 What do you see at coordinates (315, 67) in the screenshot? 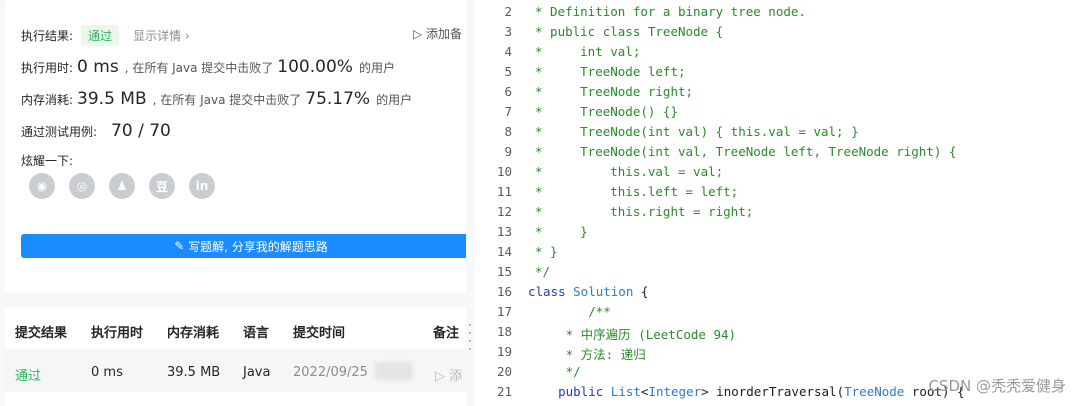
I see `runtime-percent: 100.00%` at bounding box center [315, 67].